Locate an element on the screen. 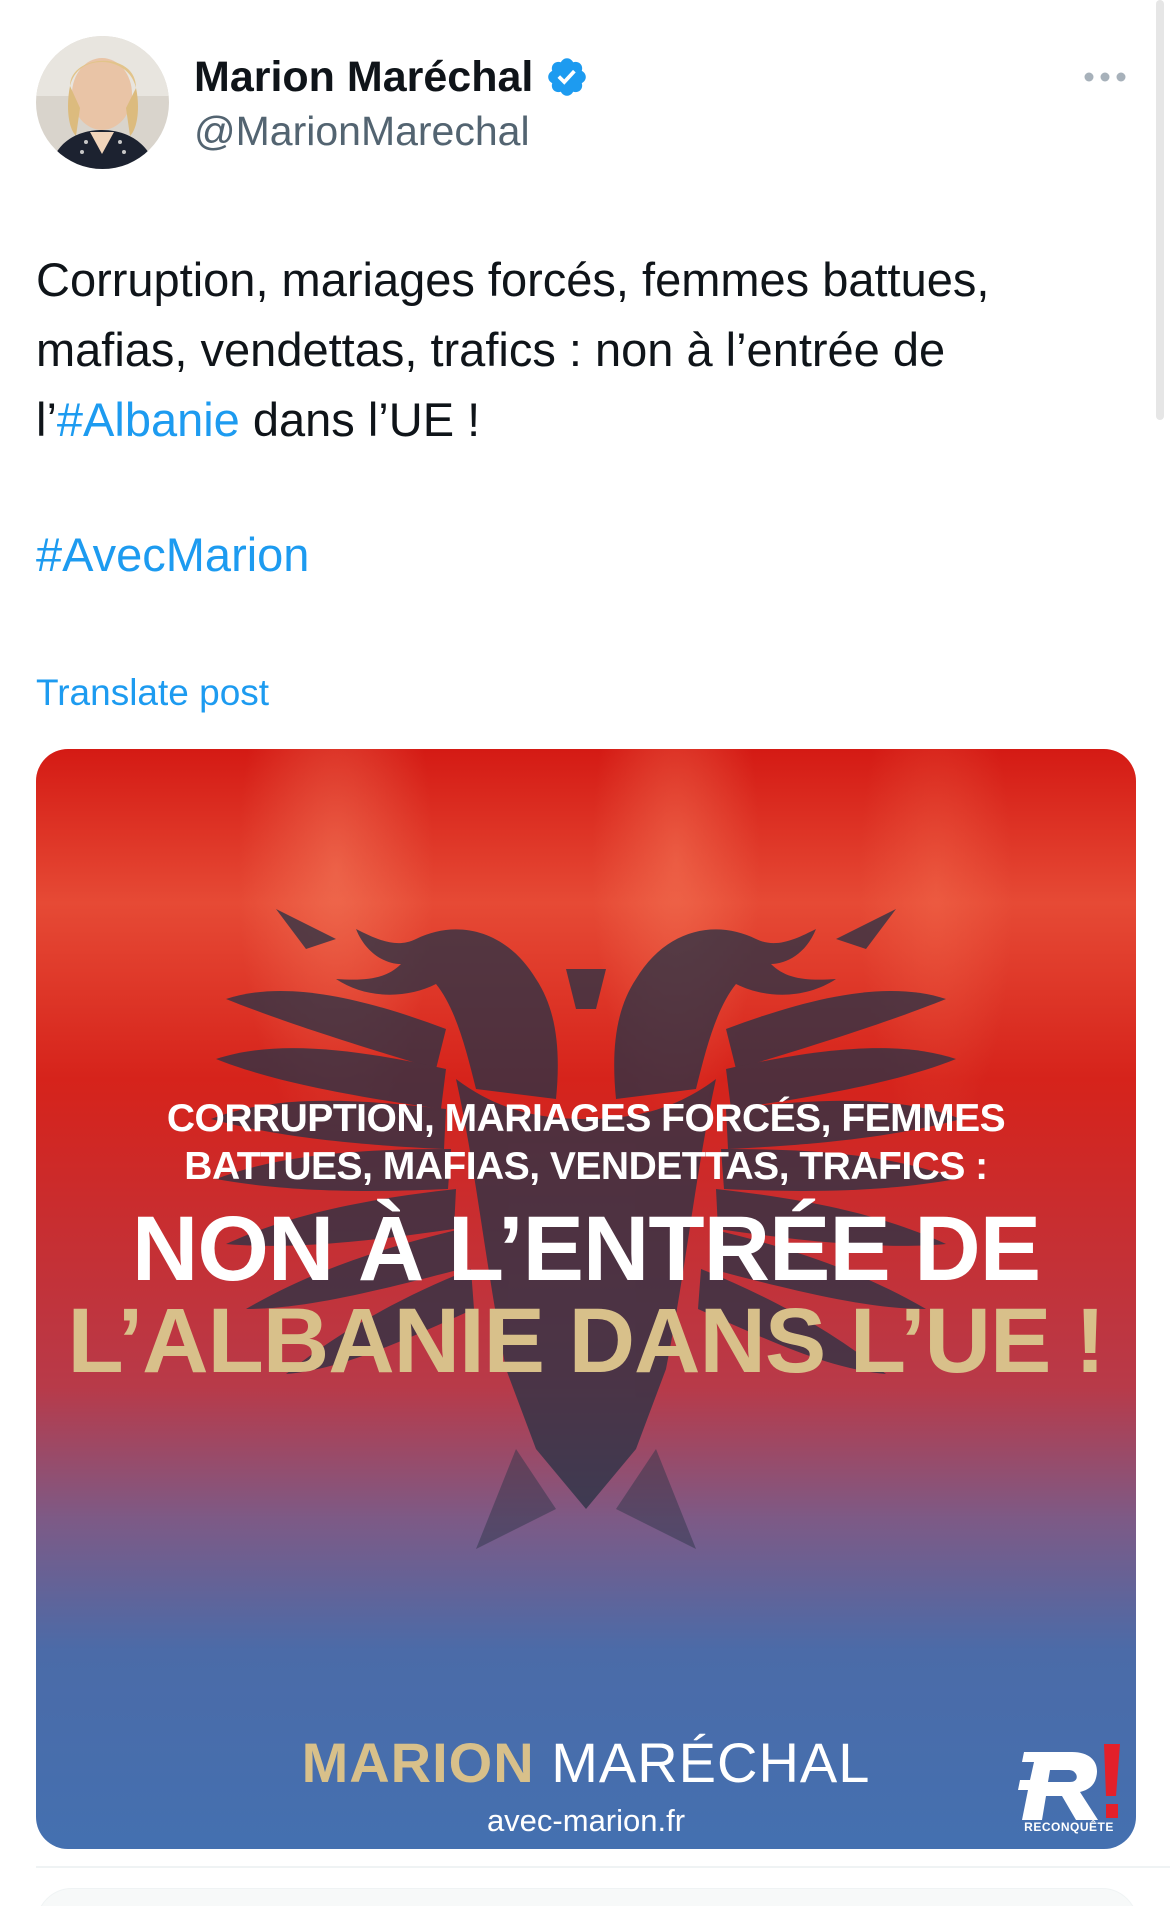 This screenshot has height=1906, width=1170. image-headline-1: NON À L’ENTRÉE DE is located at coordinates (586, 1249).